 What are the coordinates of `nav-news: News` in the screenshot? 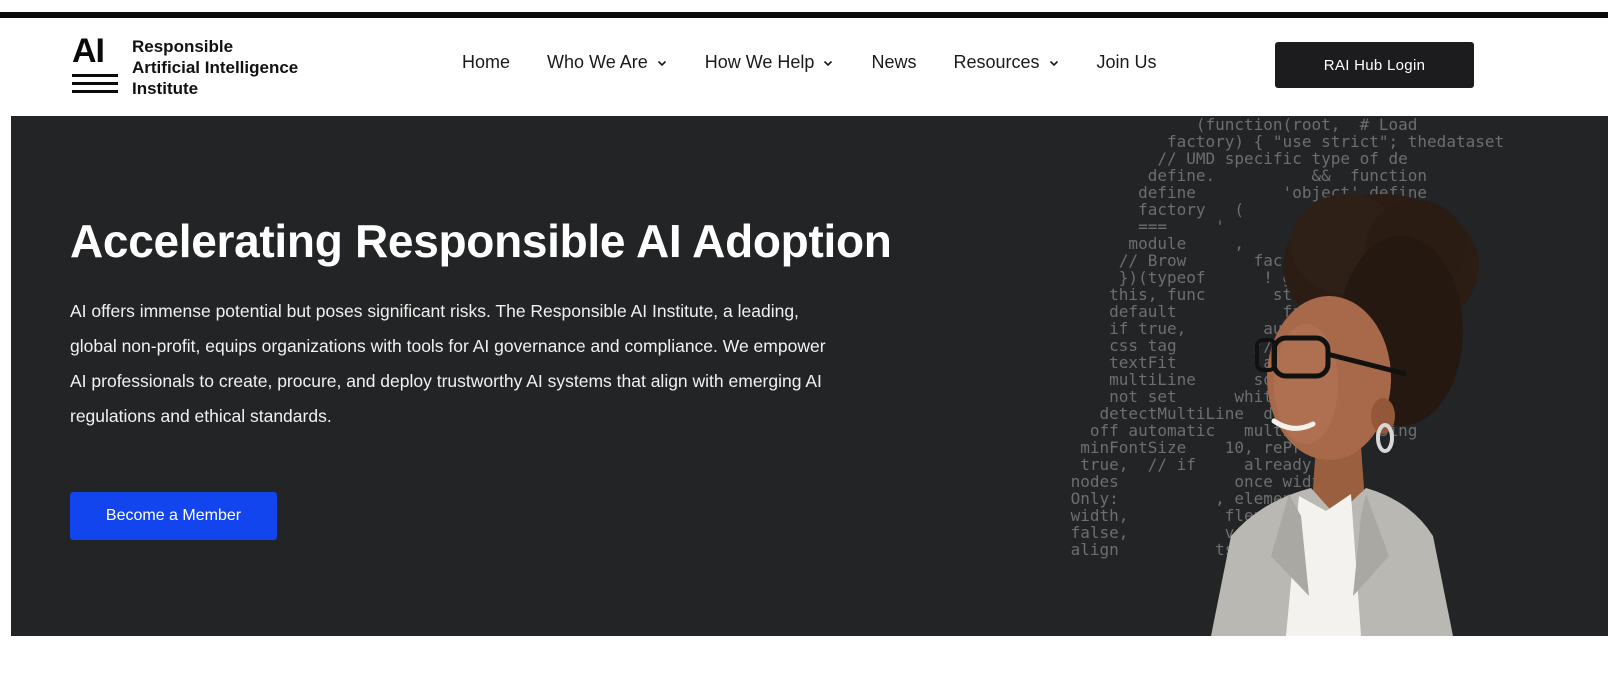 It's located at (893, 62).